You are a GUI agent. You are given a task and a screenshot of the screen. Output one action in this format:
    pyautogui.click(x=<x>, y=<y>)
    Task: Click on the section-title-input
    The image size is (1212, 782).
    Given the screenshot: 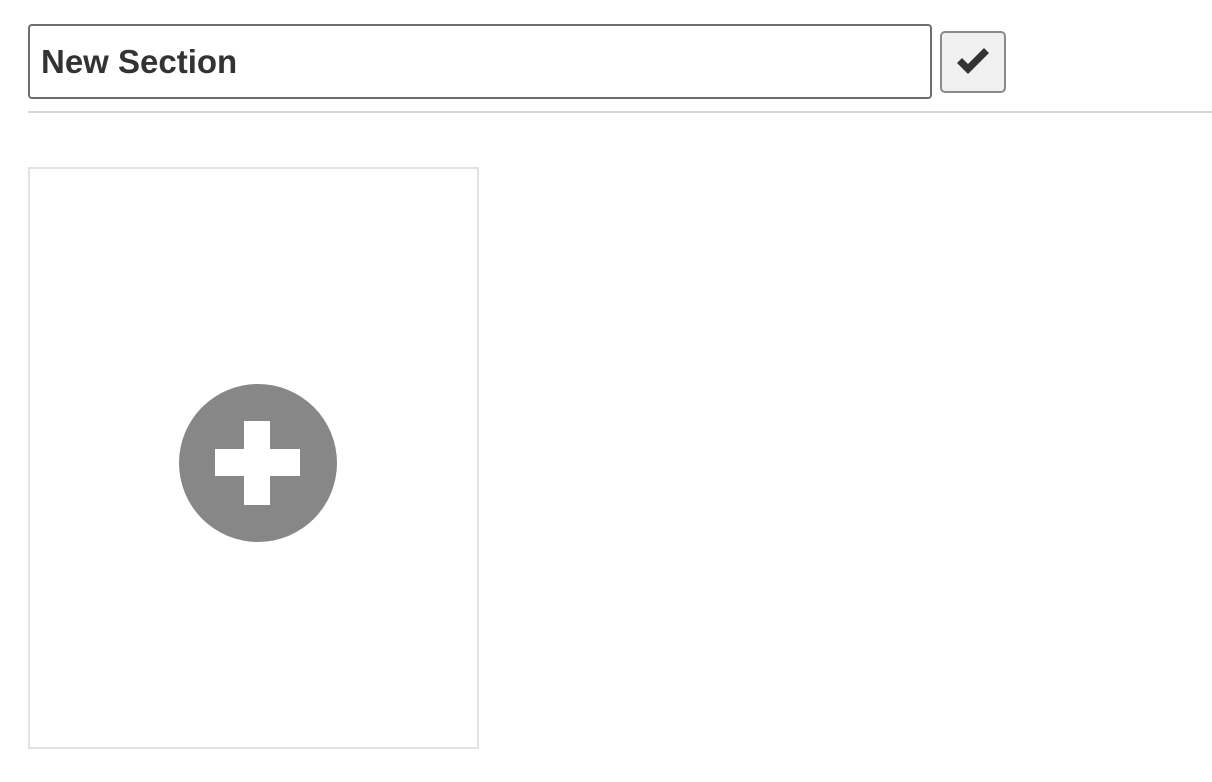 What is the action you would take?
    pyautogui.click(x=480, y=61)
    